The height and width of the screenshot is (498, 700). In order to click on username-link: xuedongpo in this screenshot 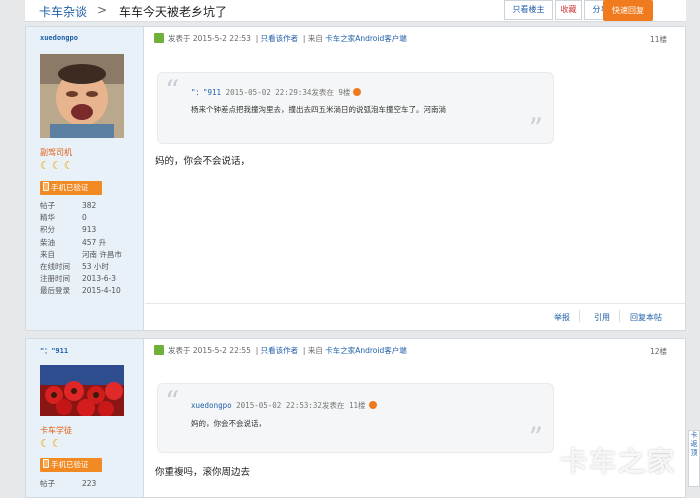, I will do `click(59, 38)`.